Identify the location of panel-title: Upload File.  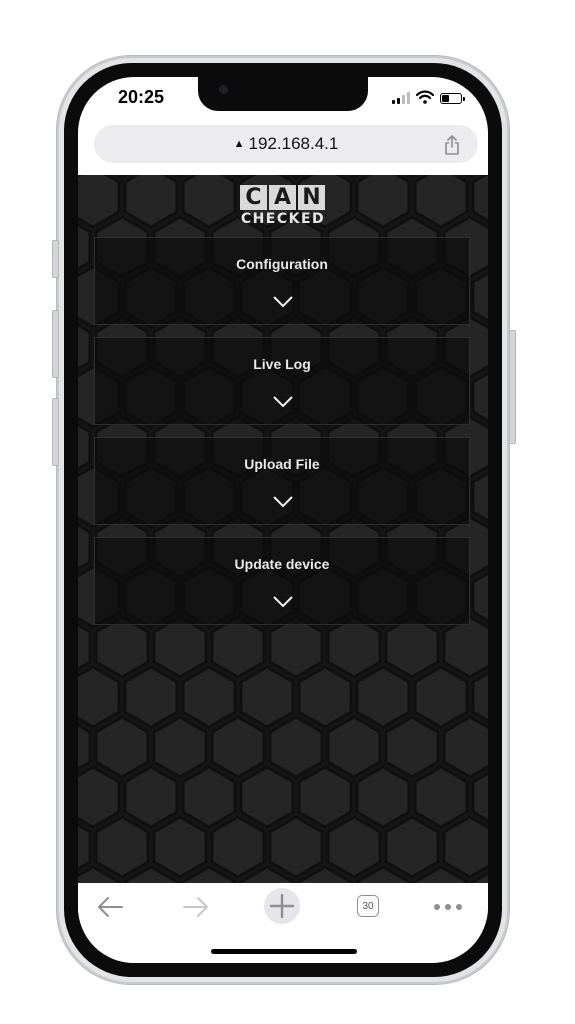
(282, 464).